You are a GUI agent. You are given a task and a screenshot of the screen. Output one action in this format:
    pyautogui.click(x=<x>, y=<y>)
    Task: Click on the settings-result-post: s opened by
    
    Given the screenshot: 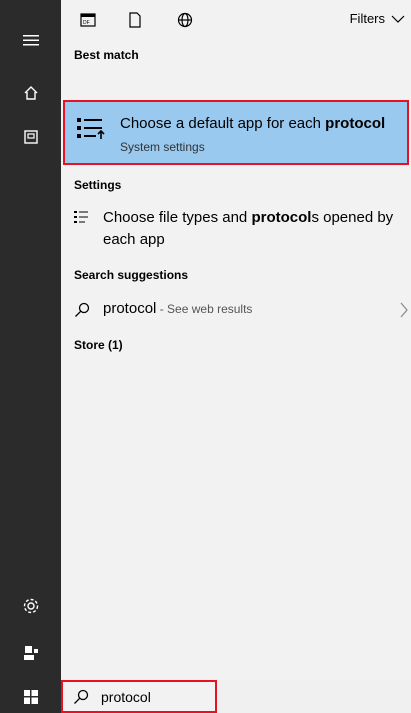 What is the action you would take?
    pyautogui.click(x=352, y=217)
    